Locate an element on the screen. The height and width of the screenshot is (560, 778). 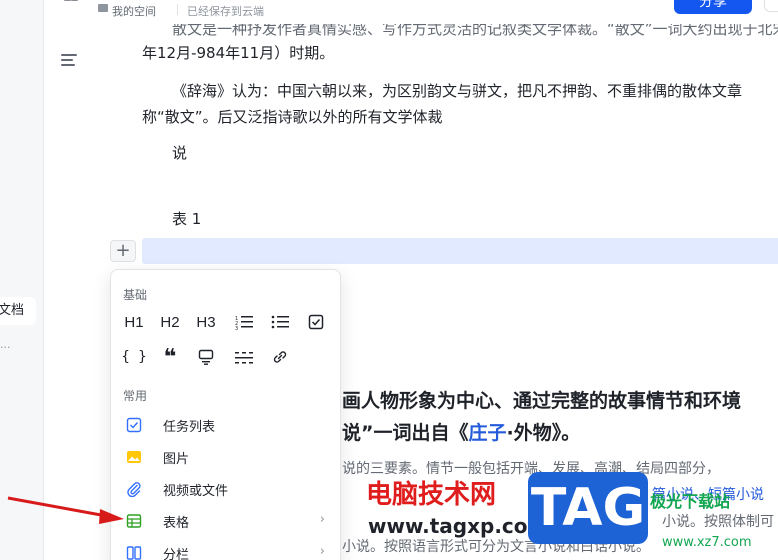
sidebar-item-doc: 文档 is located at coordinates (18, 311).